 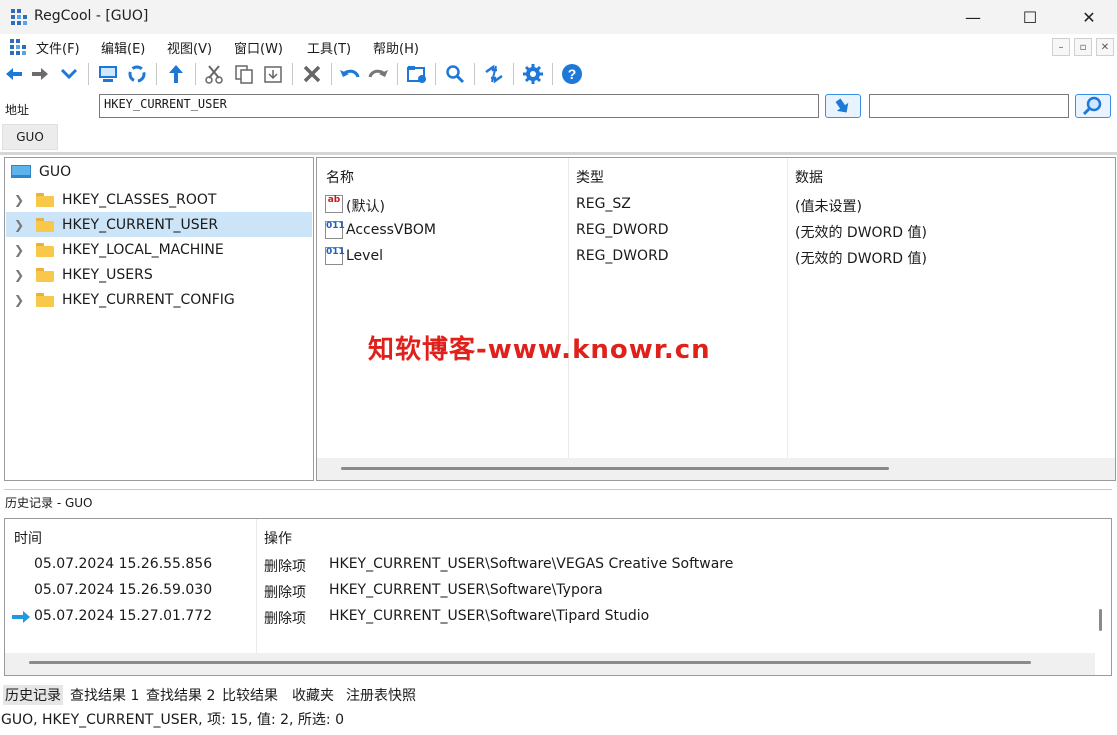 I want to click on dropdown-icon, so click(x=69, y=74).